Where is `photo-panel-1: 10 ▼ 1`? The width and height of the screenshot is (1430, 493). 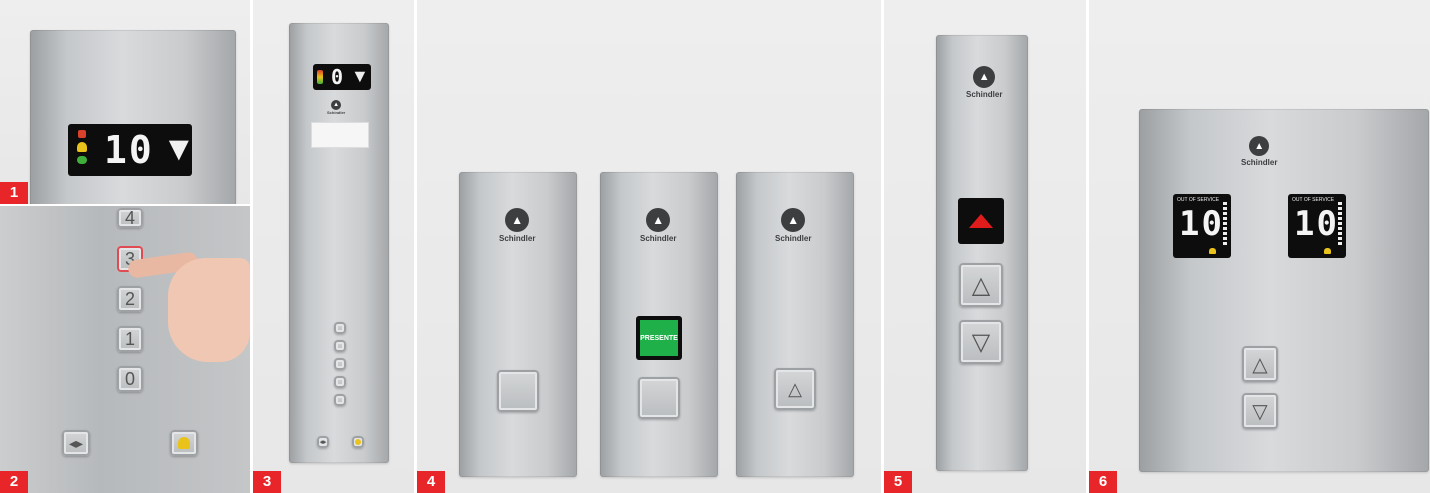 photo-panel-1: 10 ▼ 1 is located at coordinates (125, 102).